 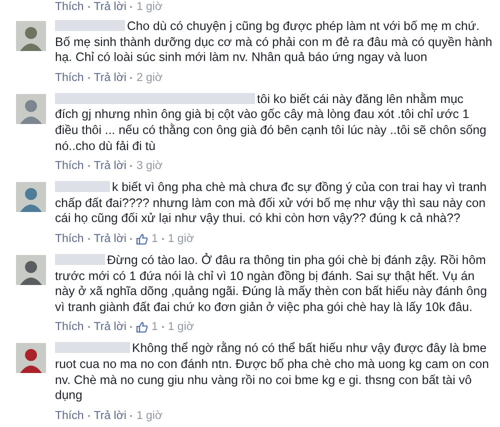 I want to click on comment-text: Cho dù có chuyện j cũng bg được phép làm nt với bố mẹ m chứ. Bố mẹ sinh thành dưỡng dục cơ mà có phải con m đẻ ra đâu mà có quyền hành hạ. Chỉ có loài súc sinh mới làm nv. Nhân quả báo ứng ngay và luon, so click(x=273, y=42).